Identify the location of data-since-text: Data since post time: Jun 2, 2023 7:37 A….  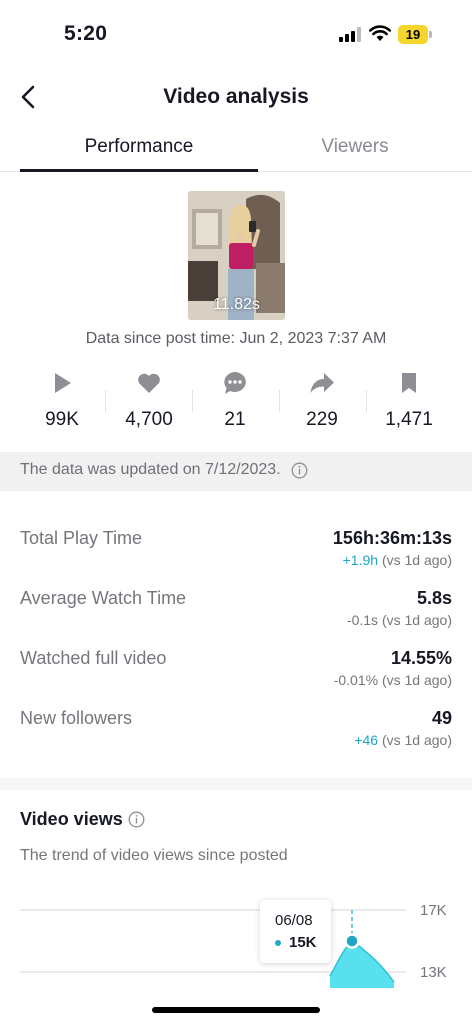
(236, 338).